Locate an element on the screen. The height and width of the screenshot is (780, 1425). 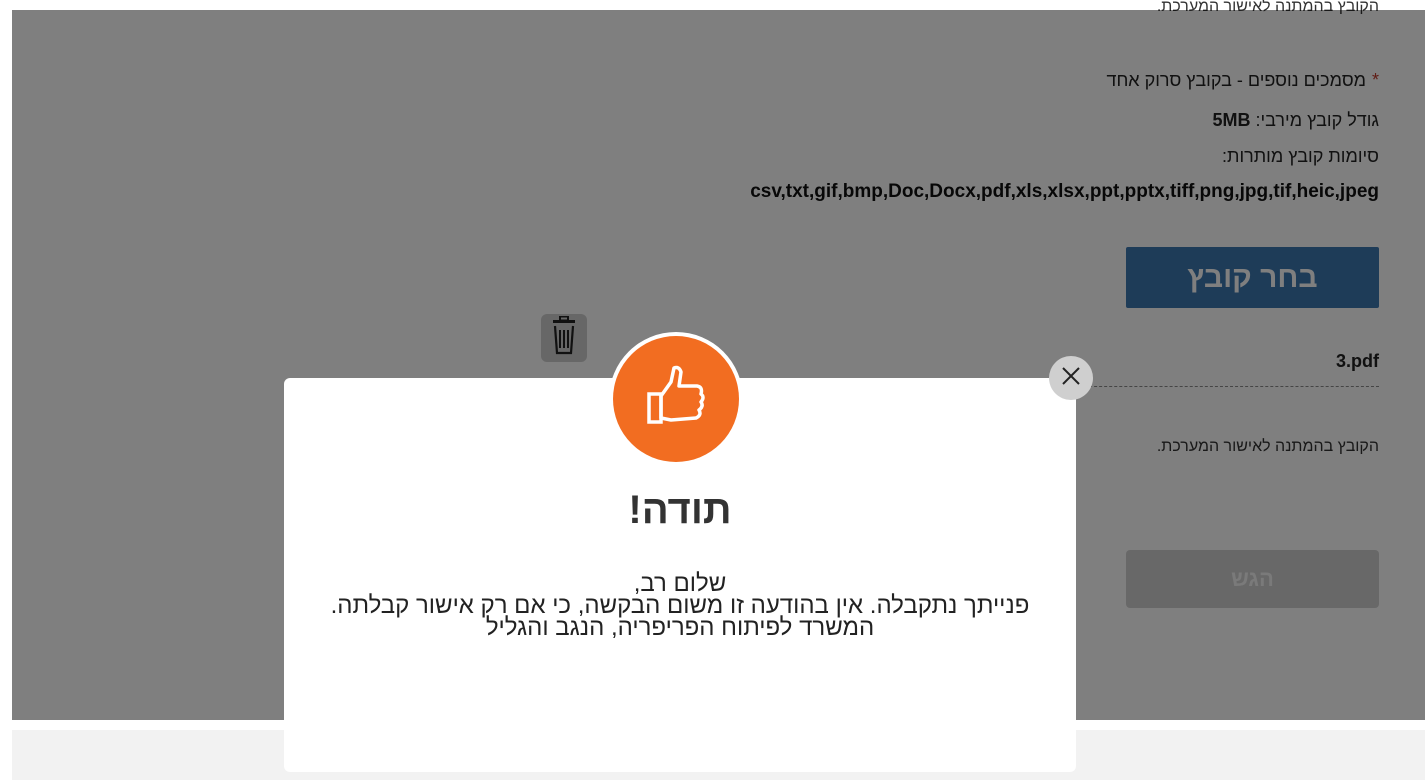
close-icon is located at coordinates (1071, 378).